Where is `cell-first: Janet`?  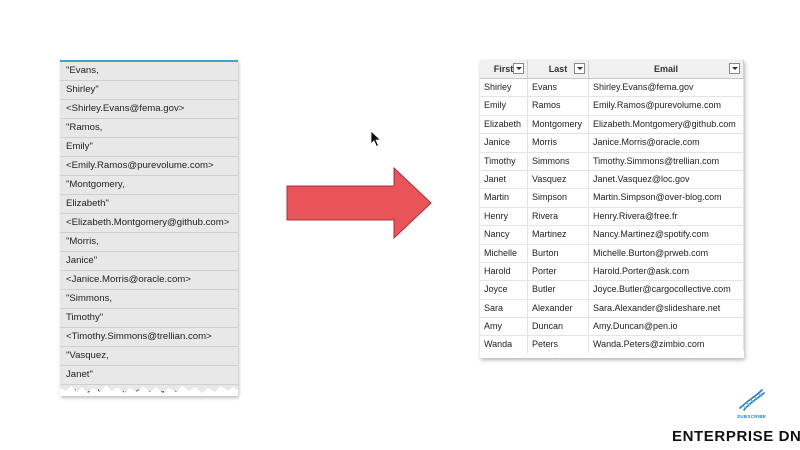 cell-first: Janet is located at coordinates (504, 179).